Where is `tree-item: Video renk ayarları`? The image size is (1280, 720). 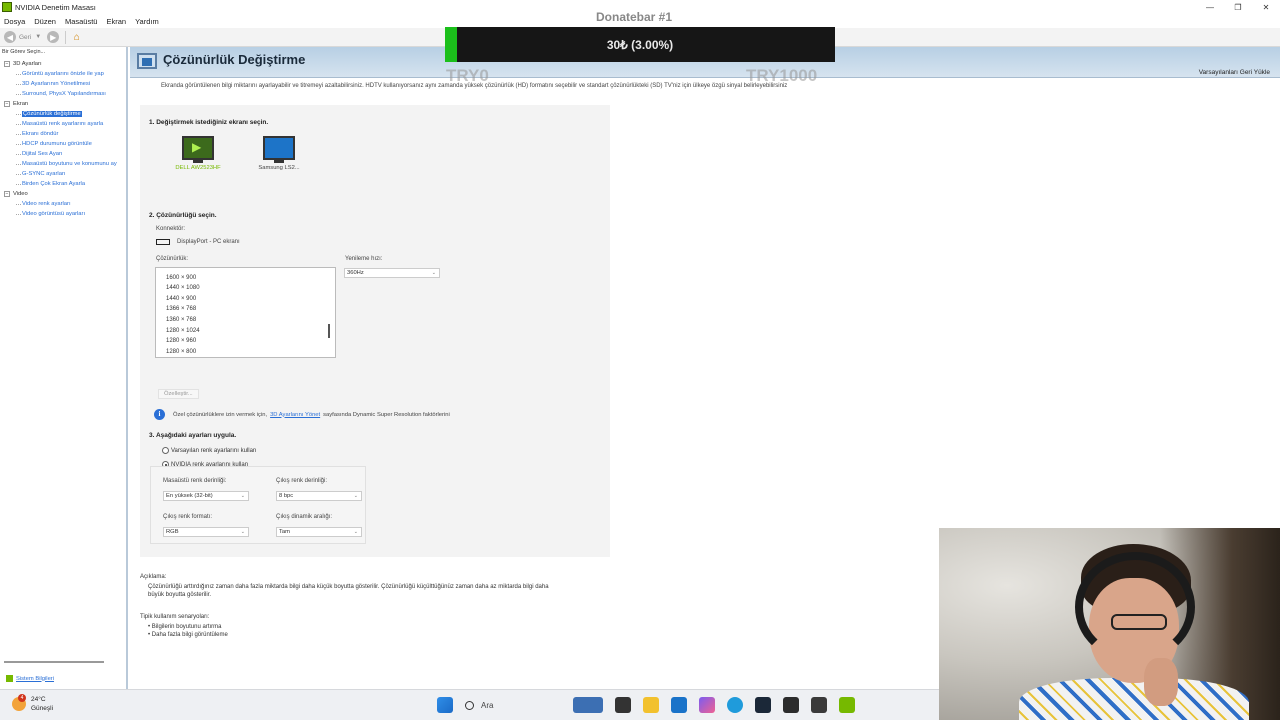
tree-item: Video renk ayarları is located at coordinates (65, 204).